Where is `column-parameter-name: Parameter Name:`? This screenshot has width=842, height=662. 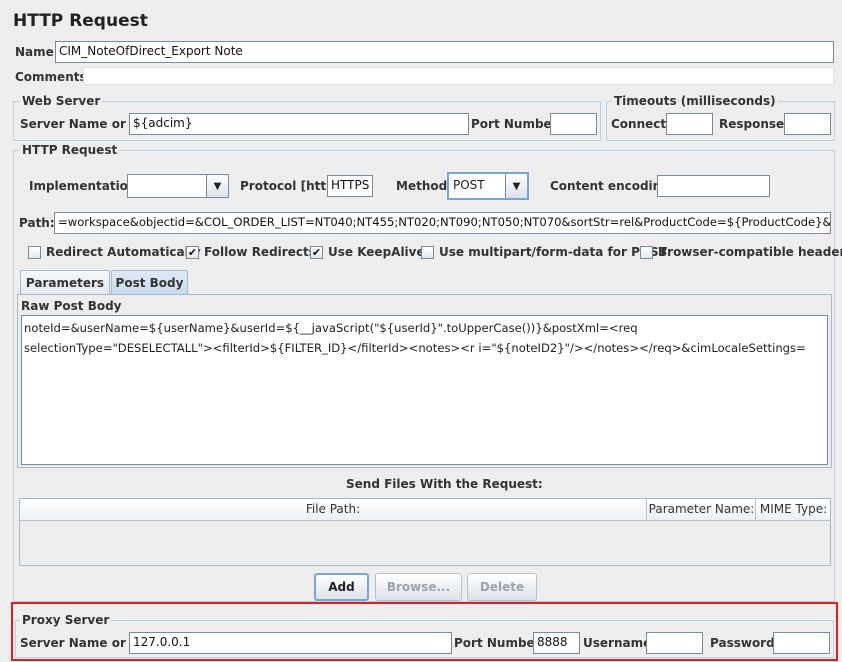 column-parameter-name: Parameter Name: is located at coordinates (702, 509).